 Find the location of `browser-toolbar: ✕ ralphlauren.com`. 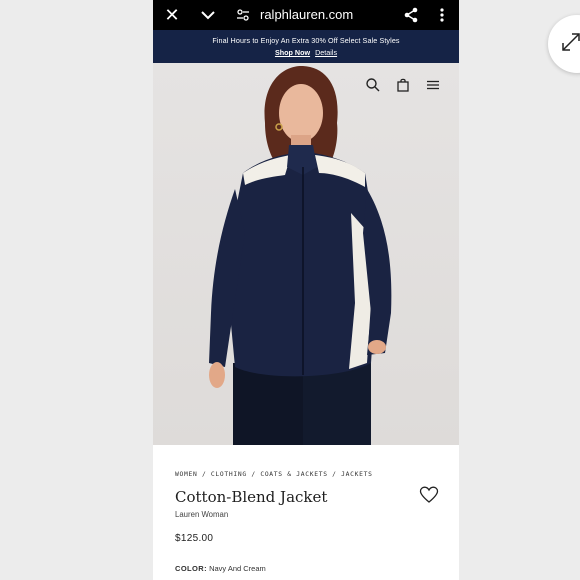

browser-toolbar: ✕ ralphlauren.com is located at coordinates (306, 15).